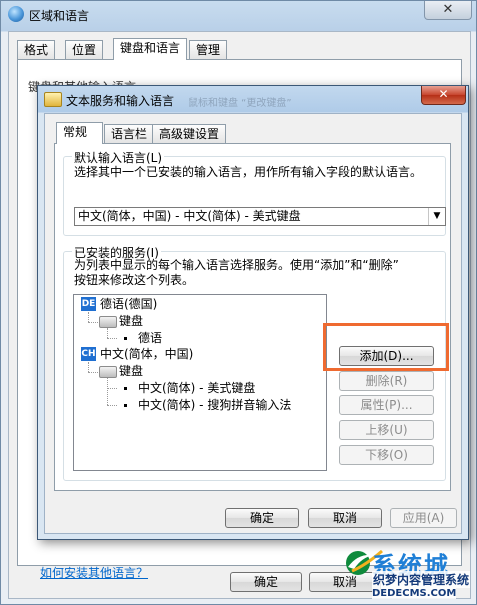 The height and width of the screenshot is (605, 477). Describe the element at coordinates (189, 133) in the screenshot. I see `tab-advanced-key-settings: 高级键设置` at that location.